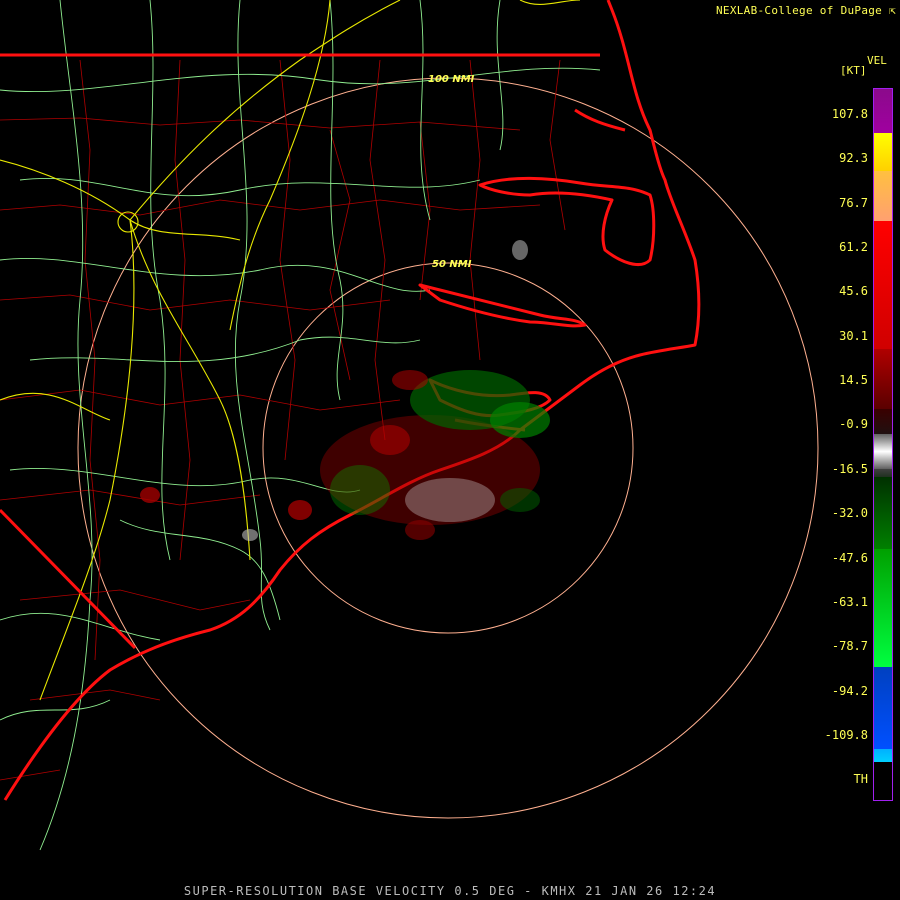  Describe the element at coordinates (877, 60) in the screenshot. I see `legend-product: VEL` at that location.